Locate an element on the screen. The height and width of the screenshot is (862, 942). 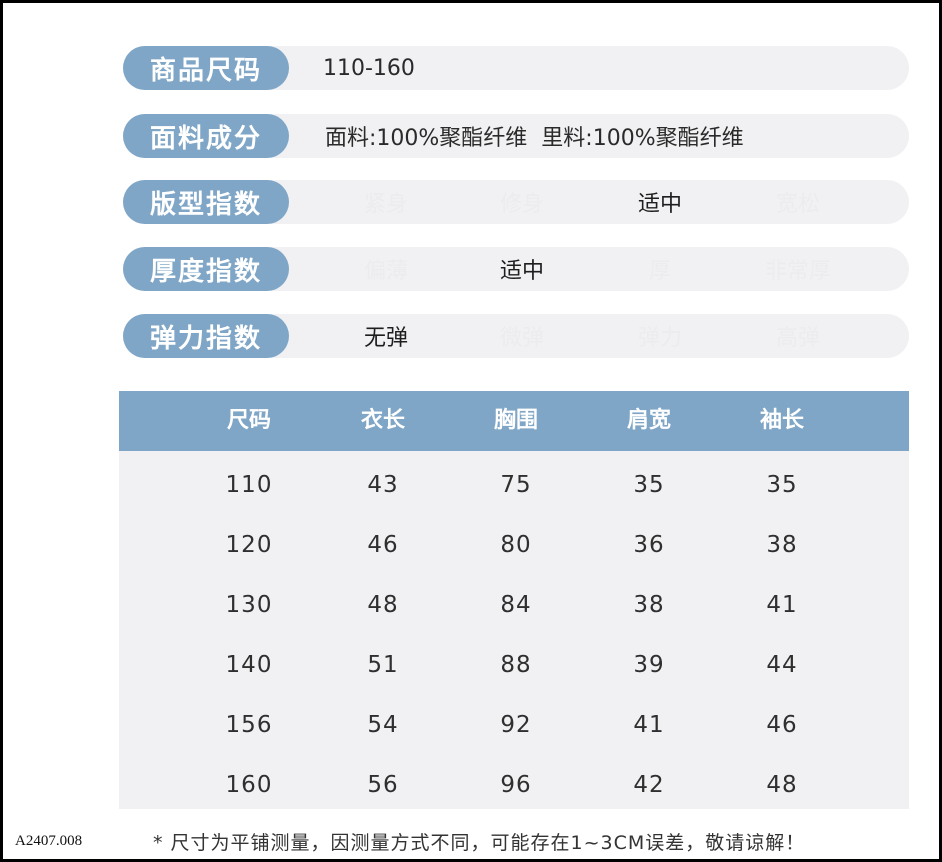
elasticity-option: 微弹 is located at coordinates (521, 338).